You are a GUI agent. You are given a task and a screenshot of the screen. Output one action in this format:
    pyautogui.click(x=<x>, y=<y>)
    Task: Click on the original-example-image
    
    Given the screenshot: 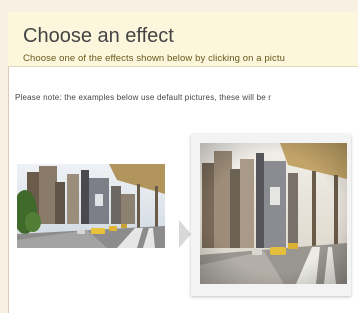 What is the action you would take?
    pyautogui.click(x=91, y=206)
    